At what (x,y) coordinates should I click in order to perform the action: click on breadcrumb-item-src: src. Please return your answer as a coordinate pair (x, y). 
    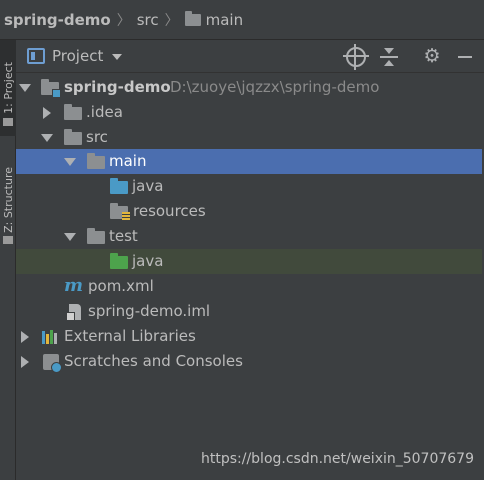
    Looking at the image, I should click on (148, 20).